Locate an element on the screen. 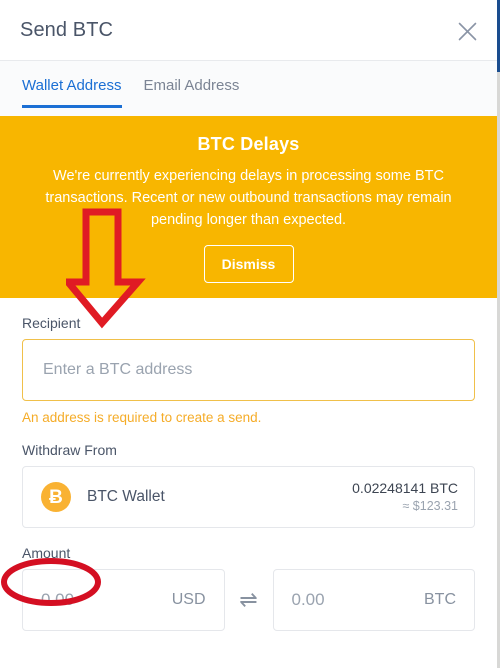 Image resolution: width=500 pixels, height=668 pixels. amount-fiat-currency: USD is located at coordinates (188, 599).